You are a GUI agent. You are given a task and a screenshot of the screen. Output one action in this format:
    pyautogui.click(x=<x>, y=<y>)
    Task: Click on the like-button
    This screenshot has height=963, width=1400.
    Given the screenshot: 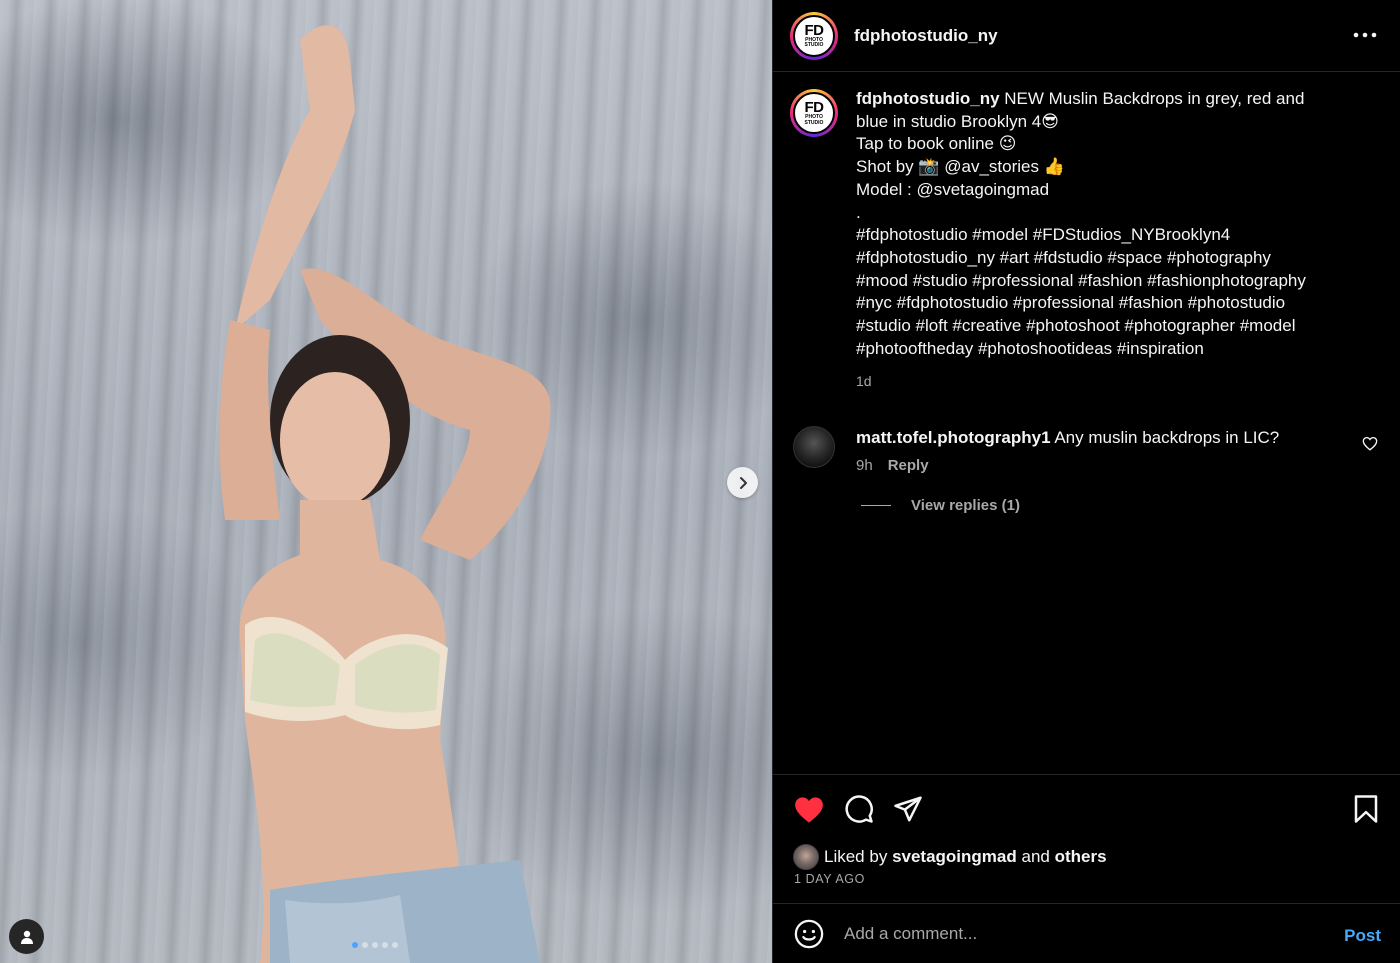 What is the action you would take?
    pyautogui.click(x=809, y=809)
    